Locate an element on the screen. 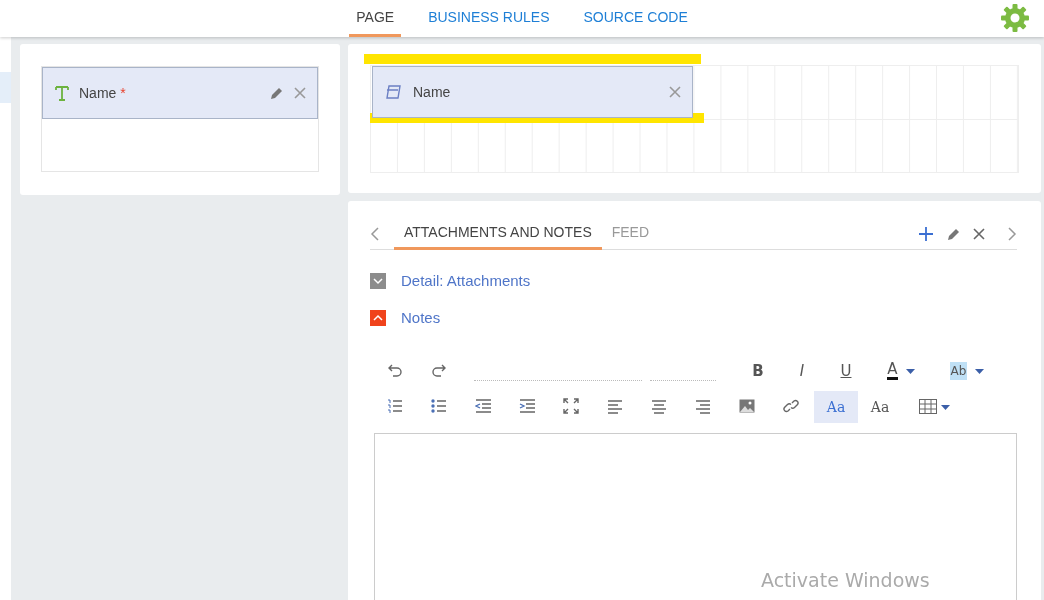 The height and width of the screenshot is (600, 1044). settings-icon is located at coordinates (1015, 18).